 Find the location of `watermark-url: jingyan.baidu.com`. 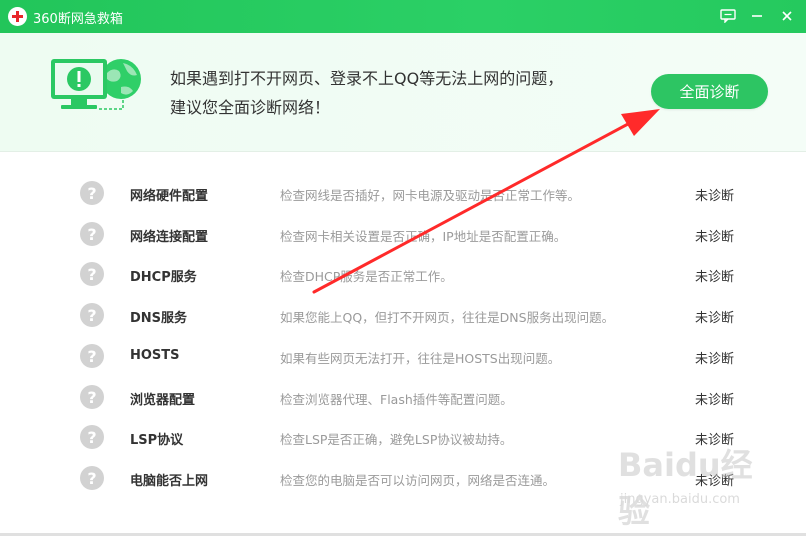

watermark-url: jingyan.baidu.com is located at coordinates (680, 499).